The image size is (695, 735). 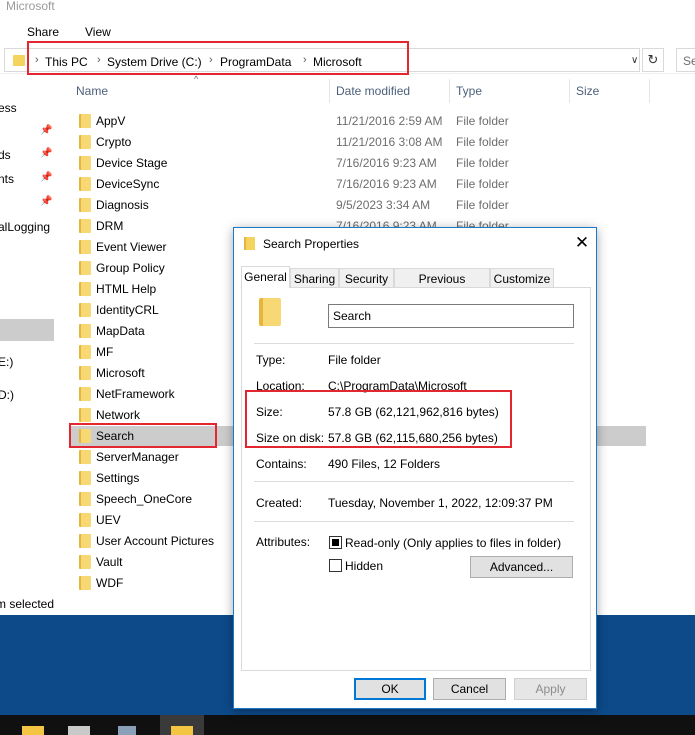 I want to click on file-row: Diagnosis 9/5/2023 3:34 AM File folder, so click(x=325, y=204).